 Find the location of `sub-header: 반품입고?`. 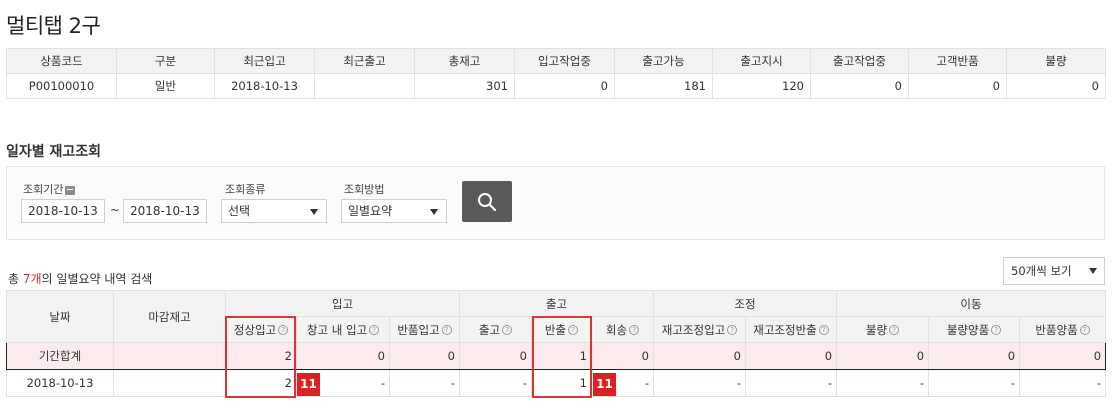

sub-header: 반품입고? is located at coordinates (424, 329).